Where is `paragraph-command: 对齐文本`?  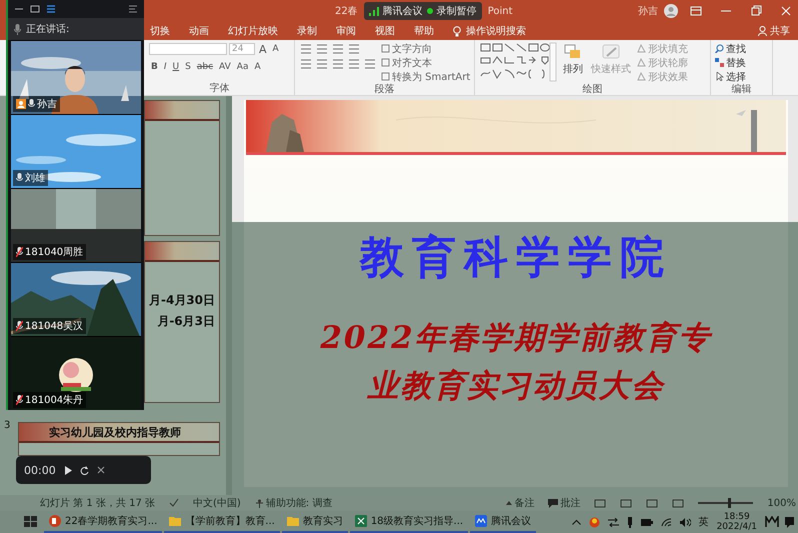
paragraph-command: 对齐文本 is located at coordinates (425, 62).